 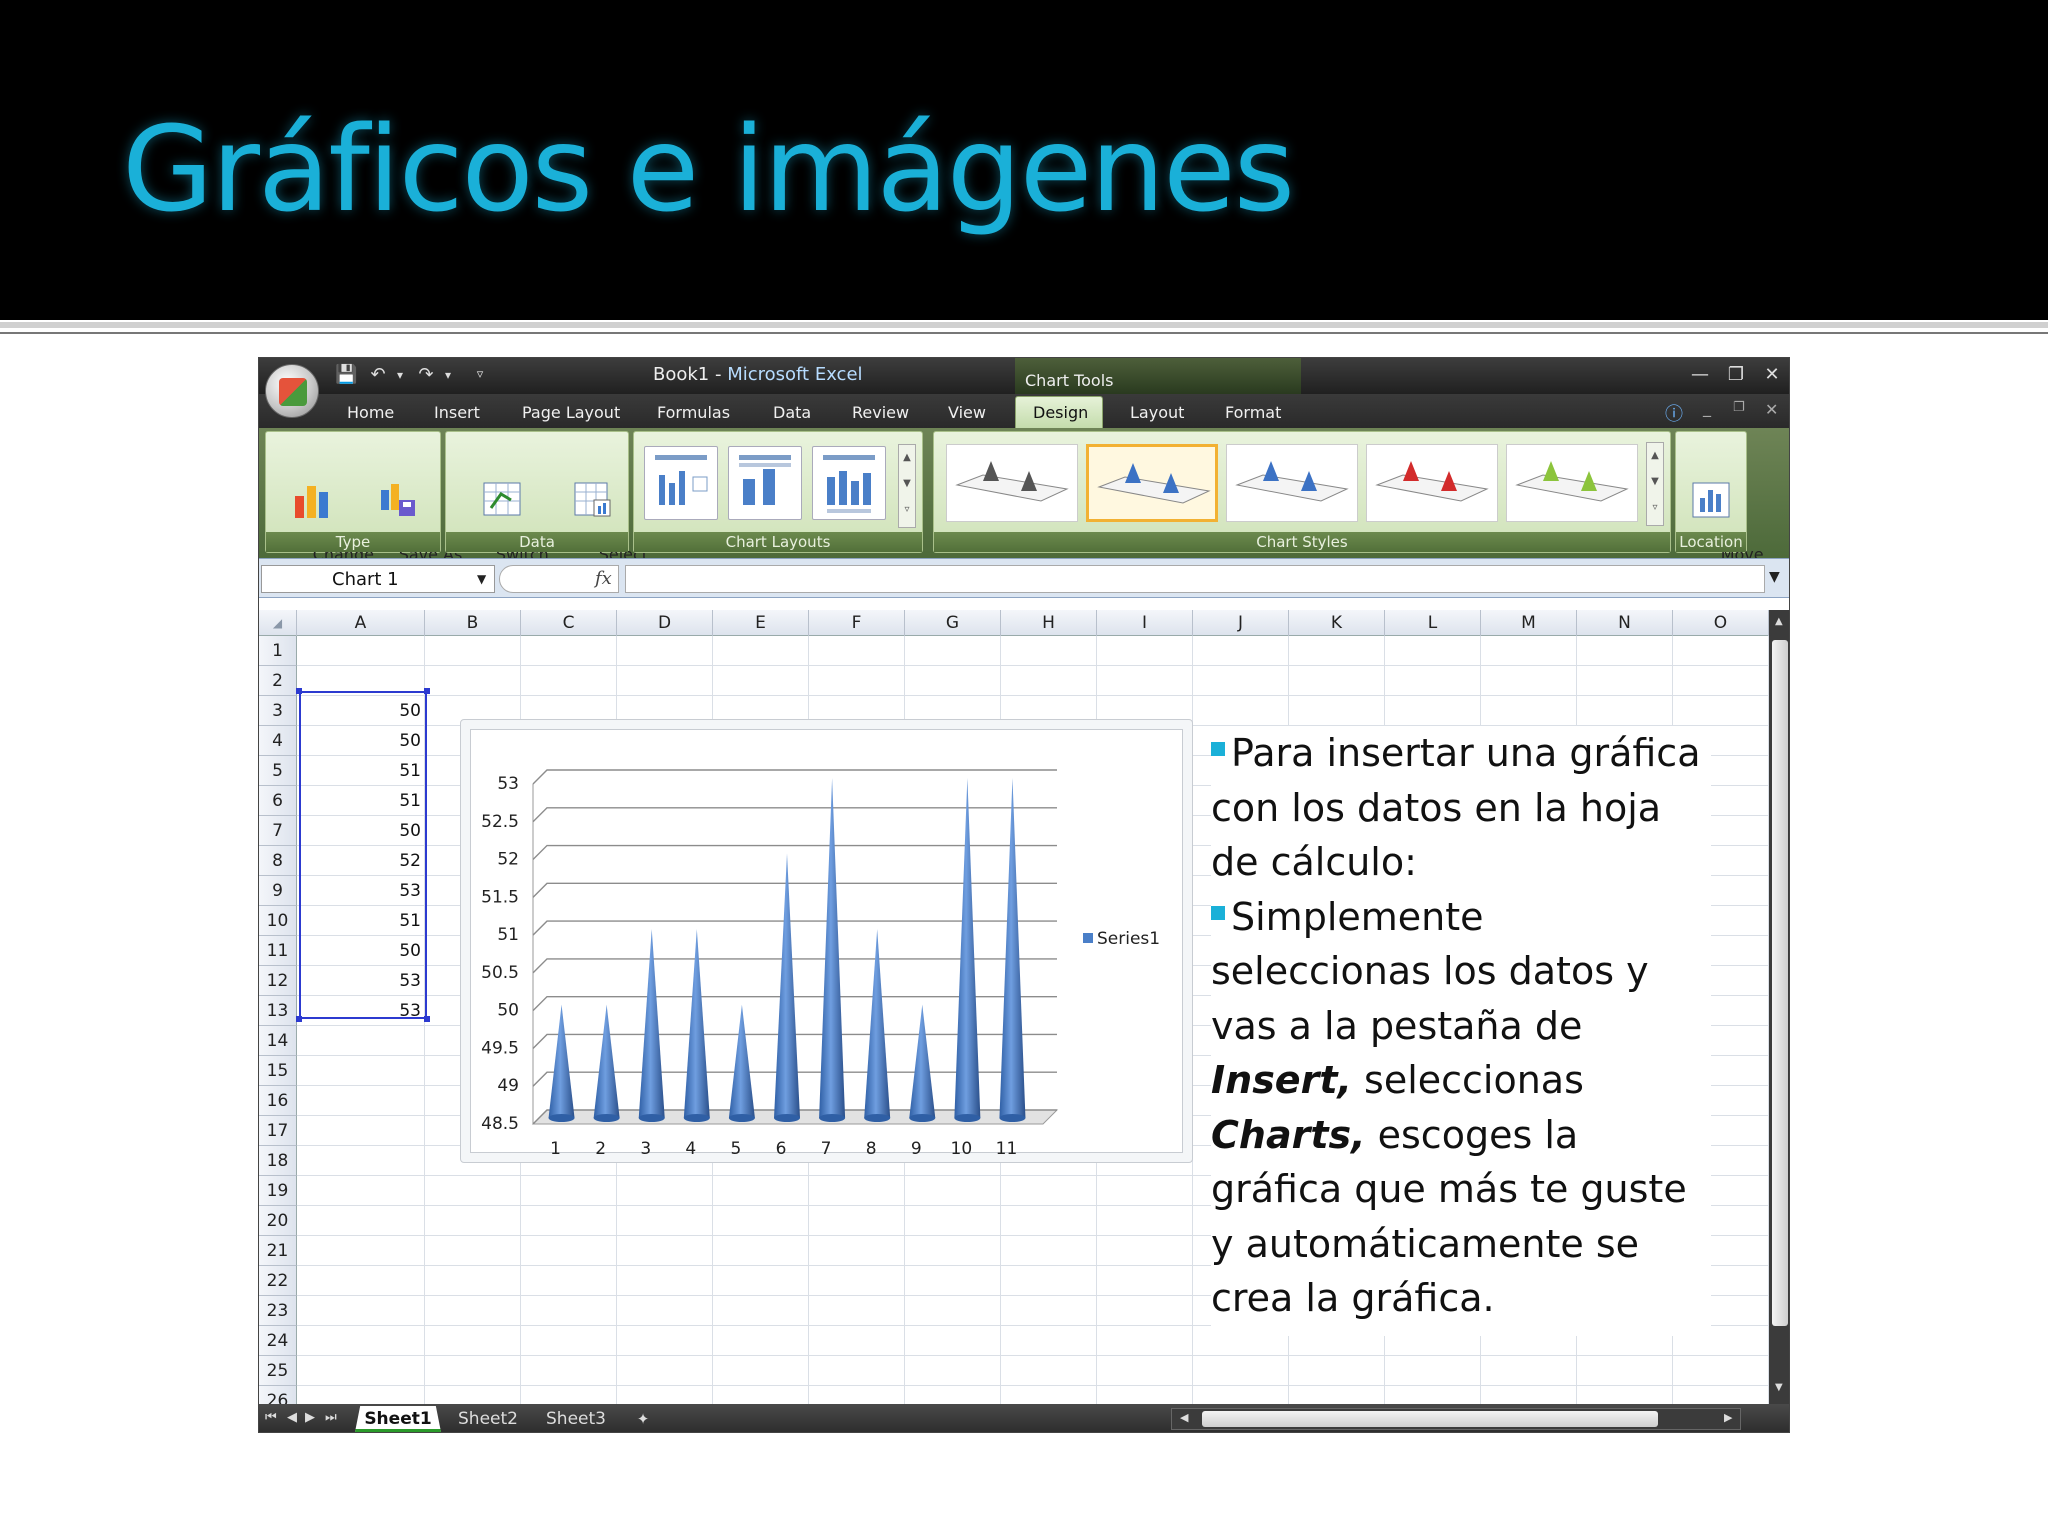 What do you see at coordinates (278, 1341) in the screenshot?
I see `row-header-24: 24` at bounding box center [278, 1341].